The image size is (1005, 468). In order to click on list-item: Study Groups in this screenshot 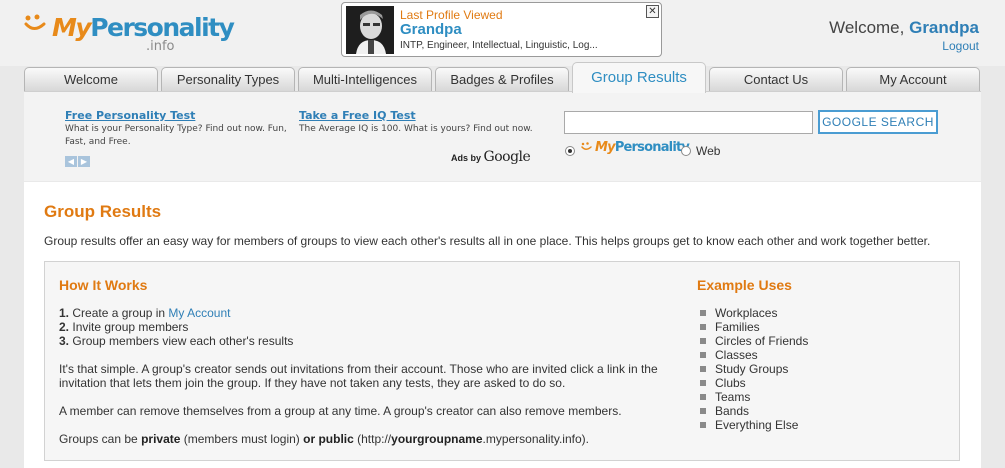, I will do `click(752, 369)`.